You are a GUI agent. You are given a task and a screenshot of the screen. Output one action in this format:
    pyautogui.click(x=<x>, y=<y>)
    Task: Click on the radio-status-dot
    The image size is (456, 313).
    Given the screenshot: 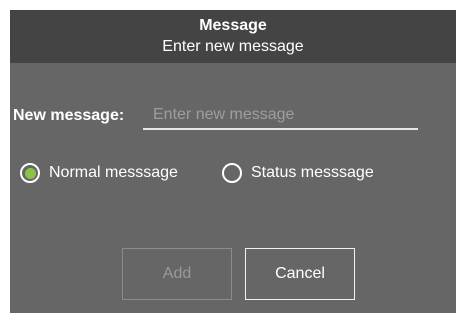 What is the action you would take?
    pyautogui.click(x=232, y=173)
    